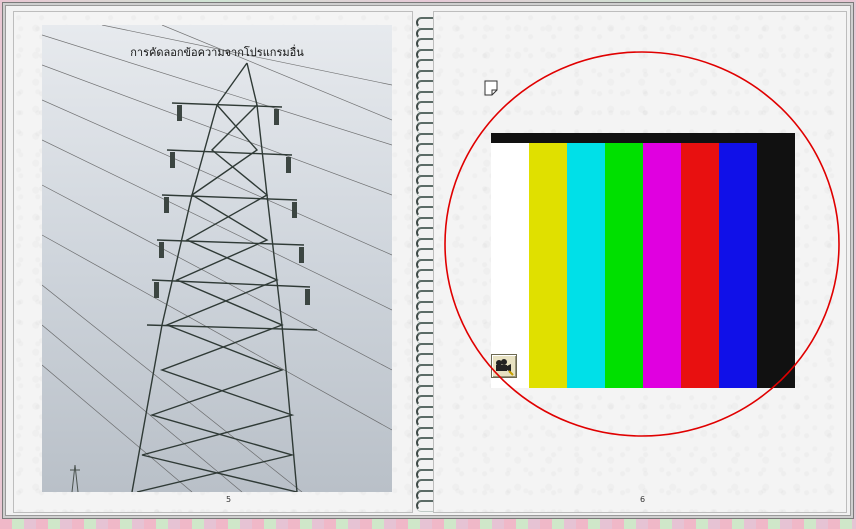 This screenshot has width=856, height=529. I want to click on movie-camera-button, so click(504, 366).